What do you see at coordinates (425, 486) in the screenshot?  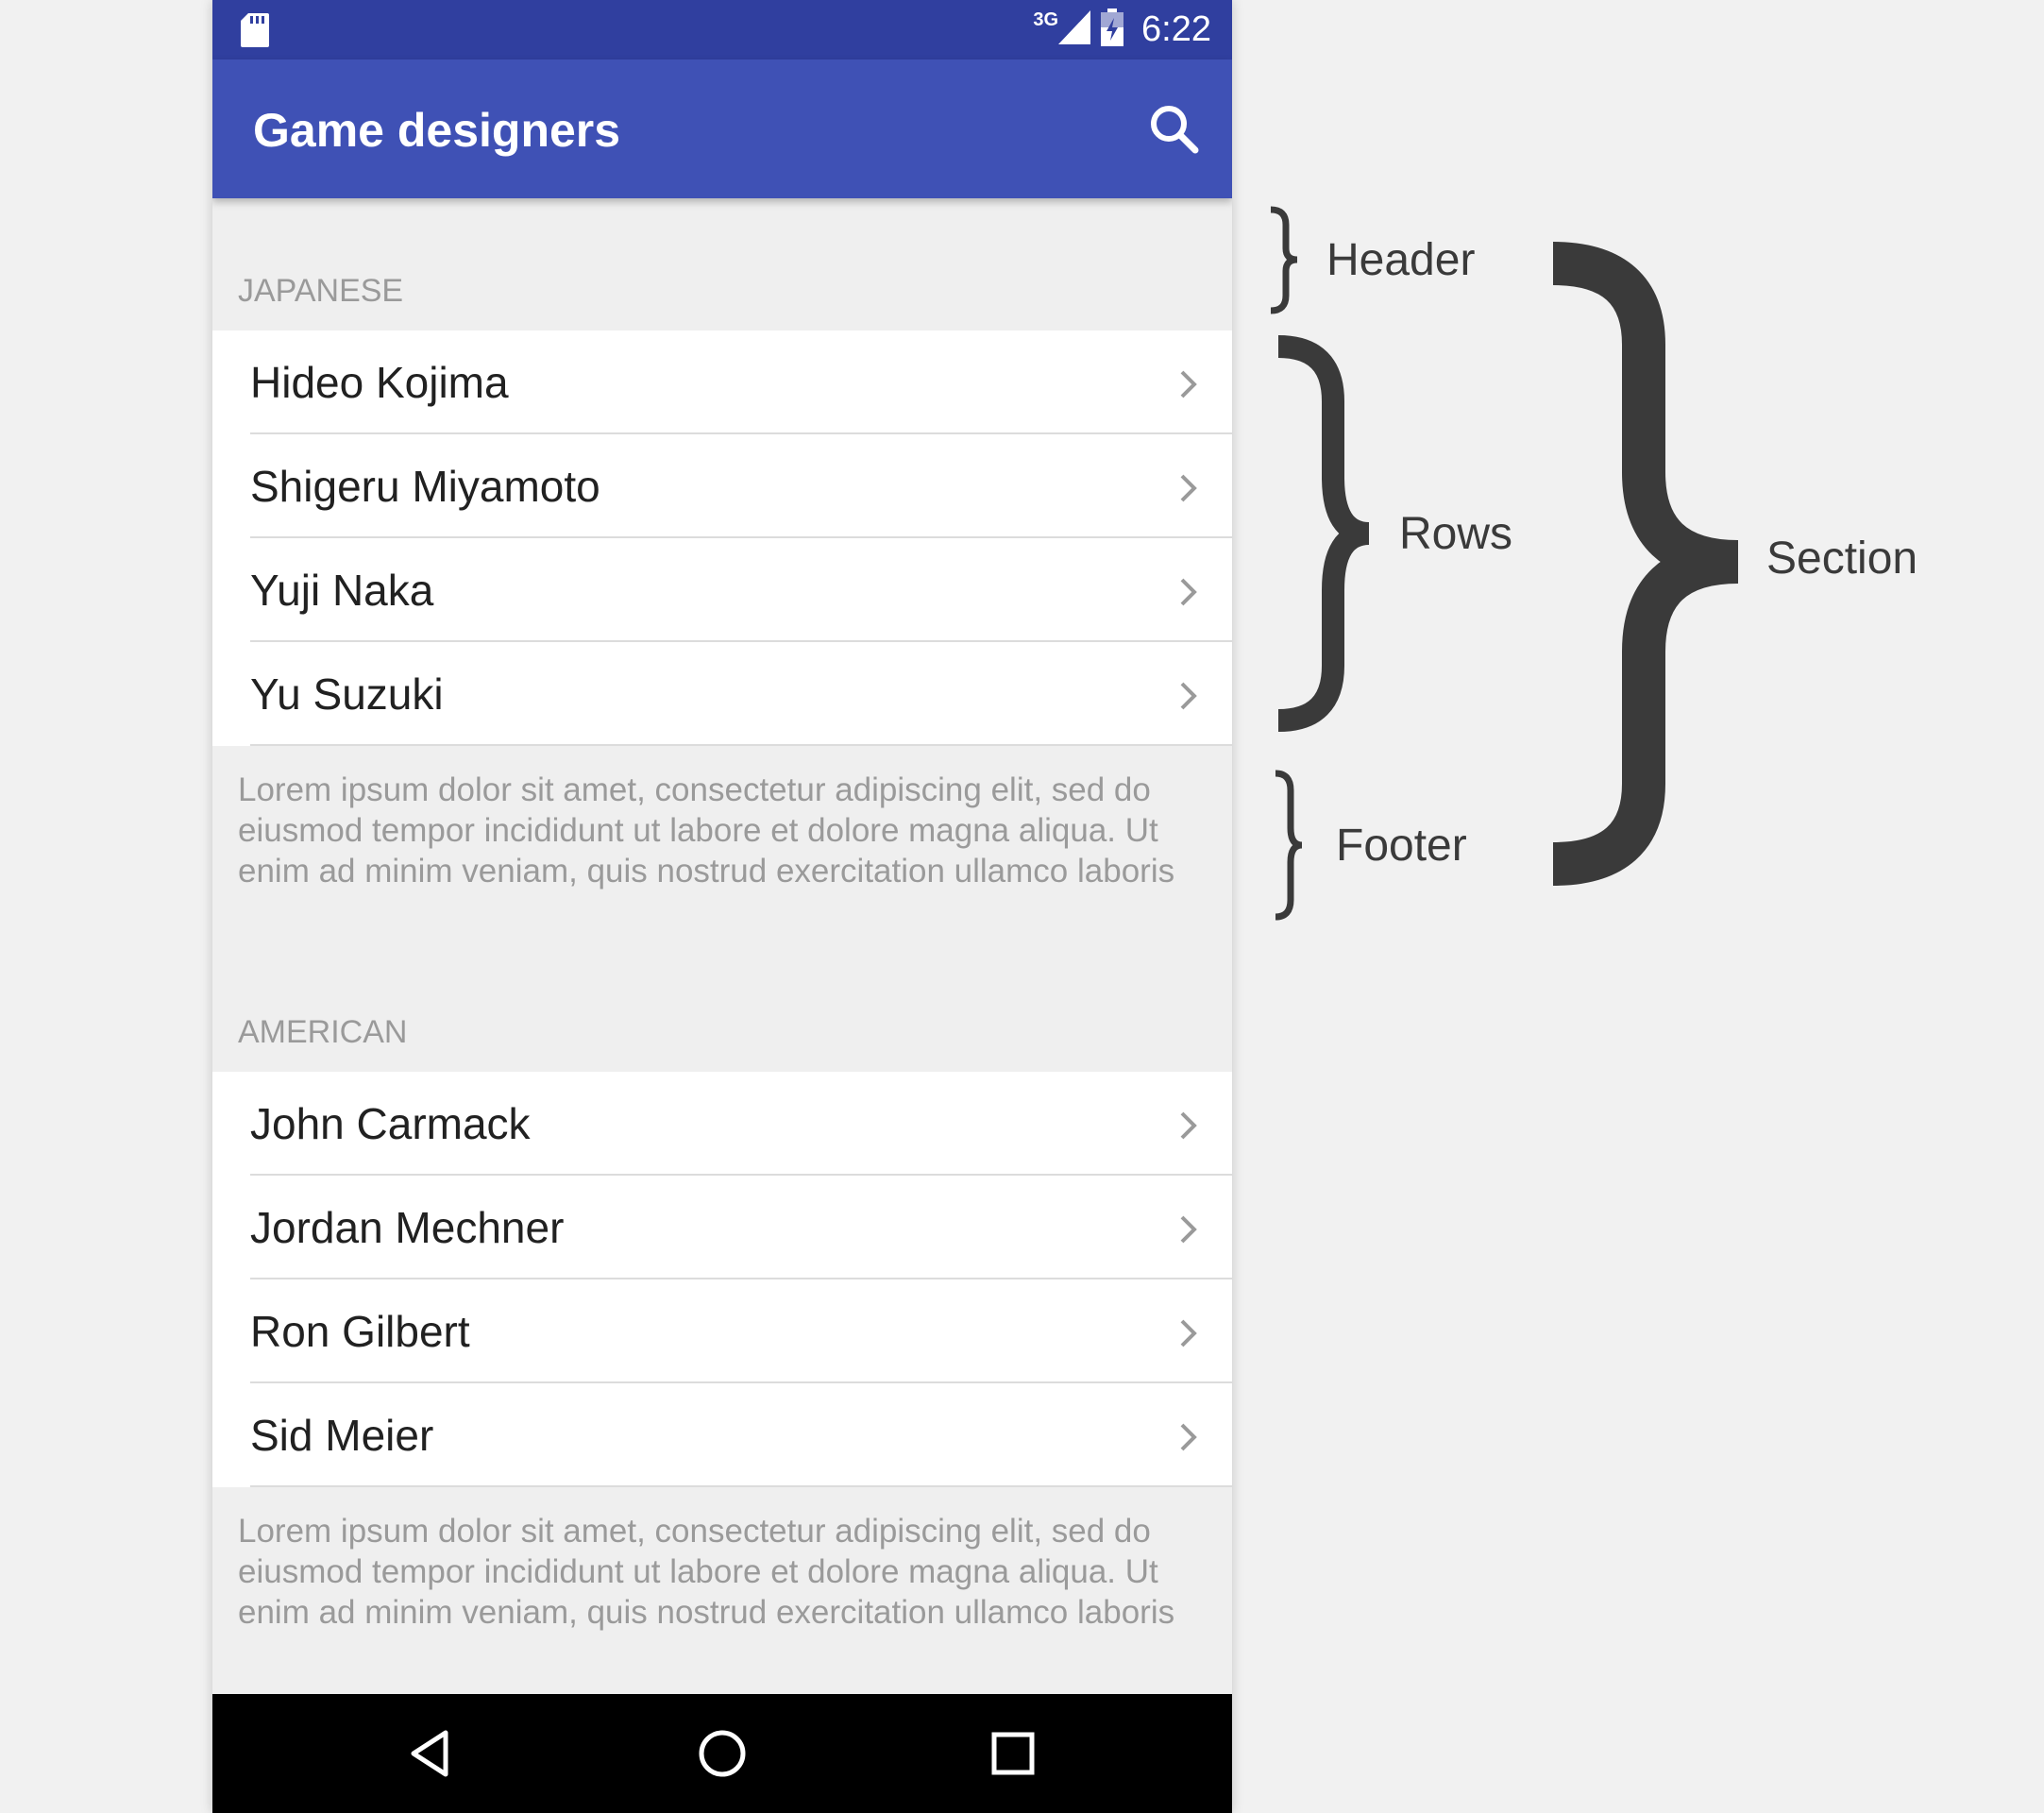 I see `row-label: Shigeru Miyamoto` at bounding box center [425, 486].